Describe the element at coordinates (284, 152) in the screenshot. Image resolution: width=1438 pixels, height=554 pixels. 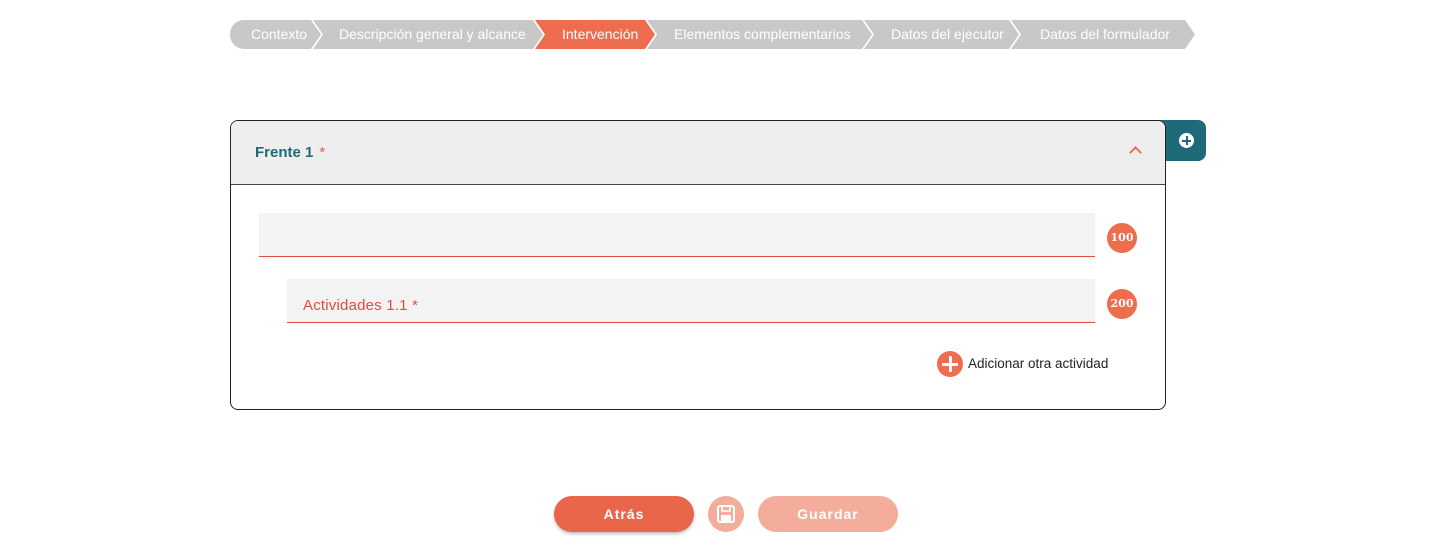
I see `frente-title-text: Frente 1` at that location.